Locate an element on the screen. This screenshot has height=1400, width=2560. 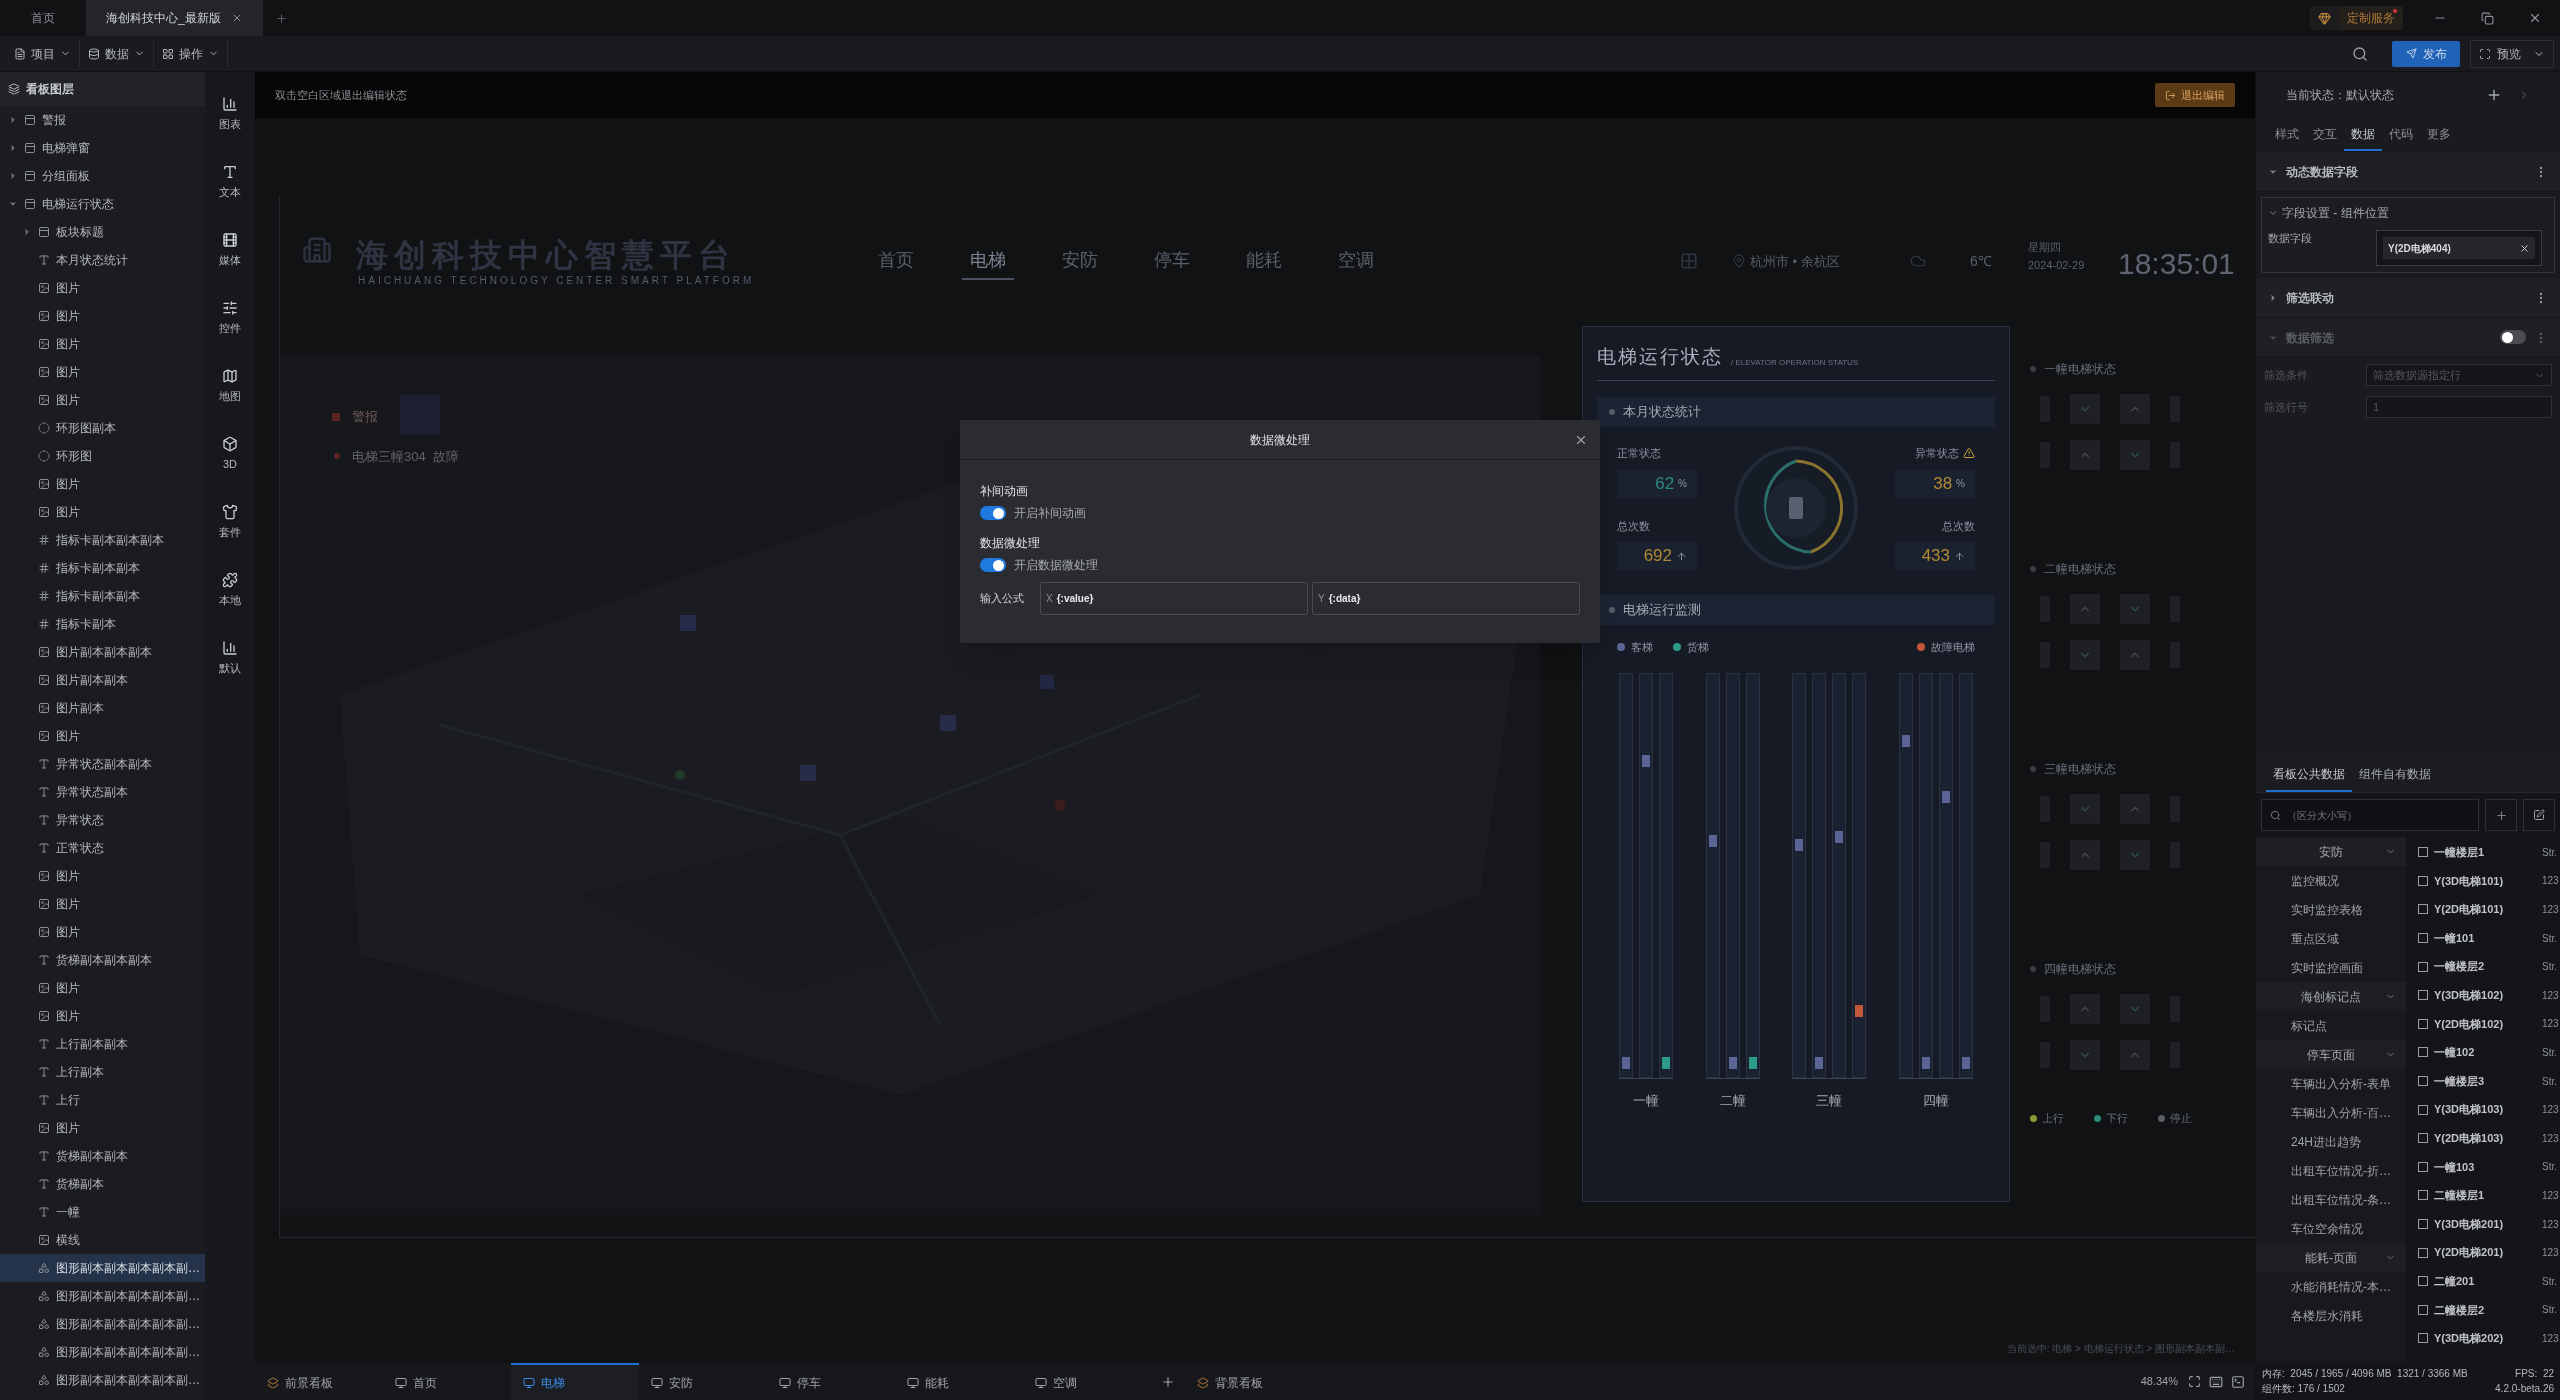
remove-icon is located at coordinates (2524, 248).